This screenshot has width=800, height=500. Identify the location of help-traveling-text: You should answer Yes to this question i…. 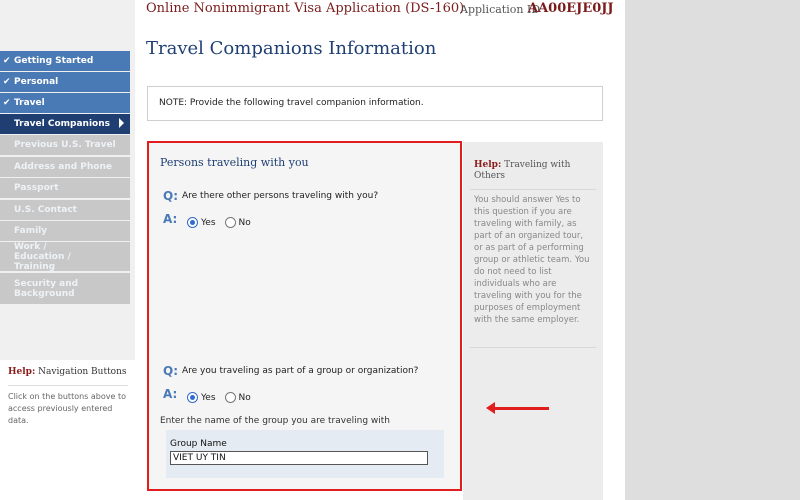
(532, 260).